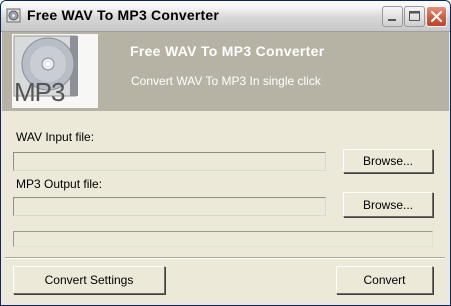 This screenshot has width=451, height=306. I want to click on close-icon, so click(436, 16).